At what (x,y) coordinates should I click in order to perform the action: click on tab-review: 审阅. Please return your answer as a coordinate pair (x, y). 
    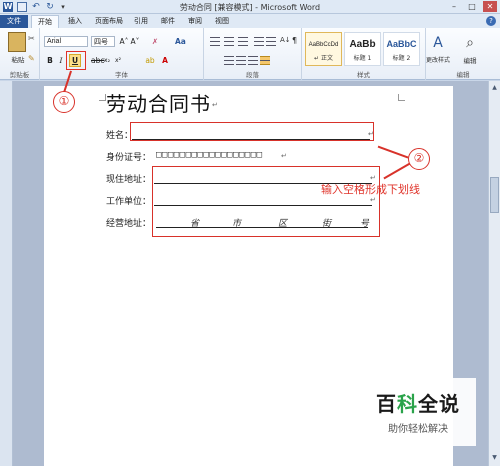
    Looking at the image, I should click on (195, 21).